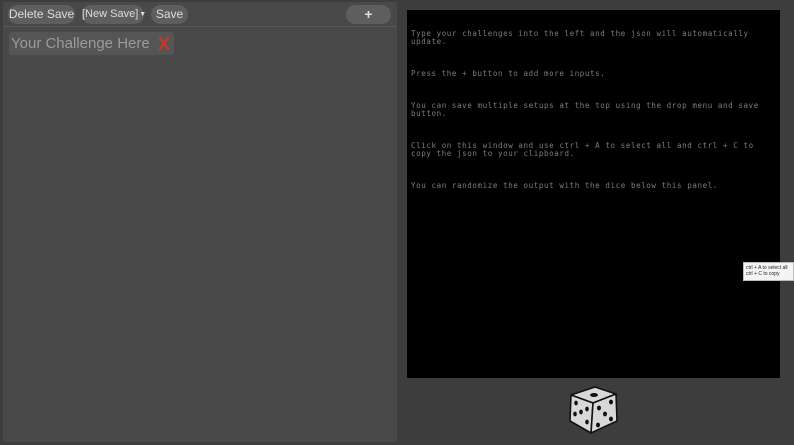  Describe the element at coordinates (80, 43) in the screenshot. I see `challenge-input: Your Challenge Here` at that location.